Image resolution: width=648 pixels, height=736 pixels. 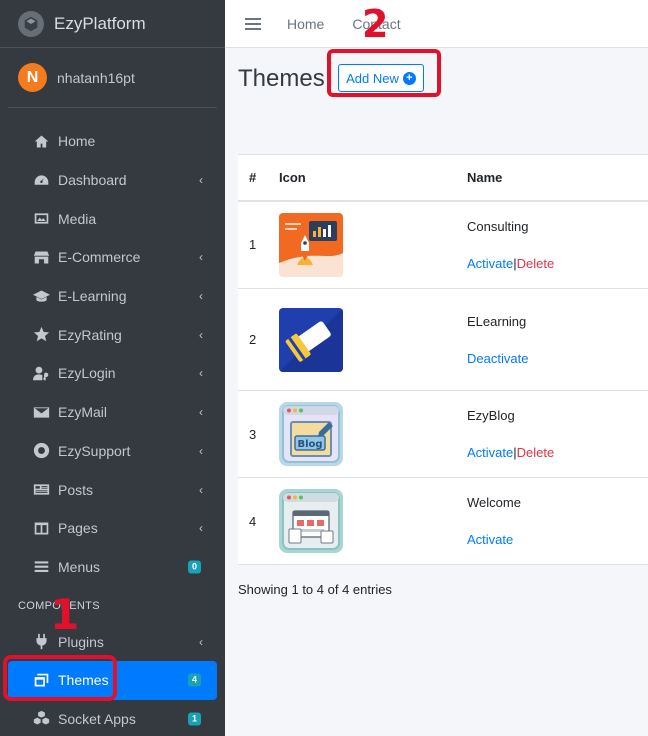 What do you see at coordinates (311, 521) in the screenshot?
I see `welcome-thumbnail-icon` at bounding box center [311, 521].